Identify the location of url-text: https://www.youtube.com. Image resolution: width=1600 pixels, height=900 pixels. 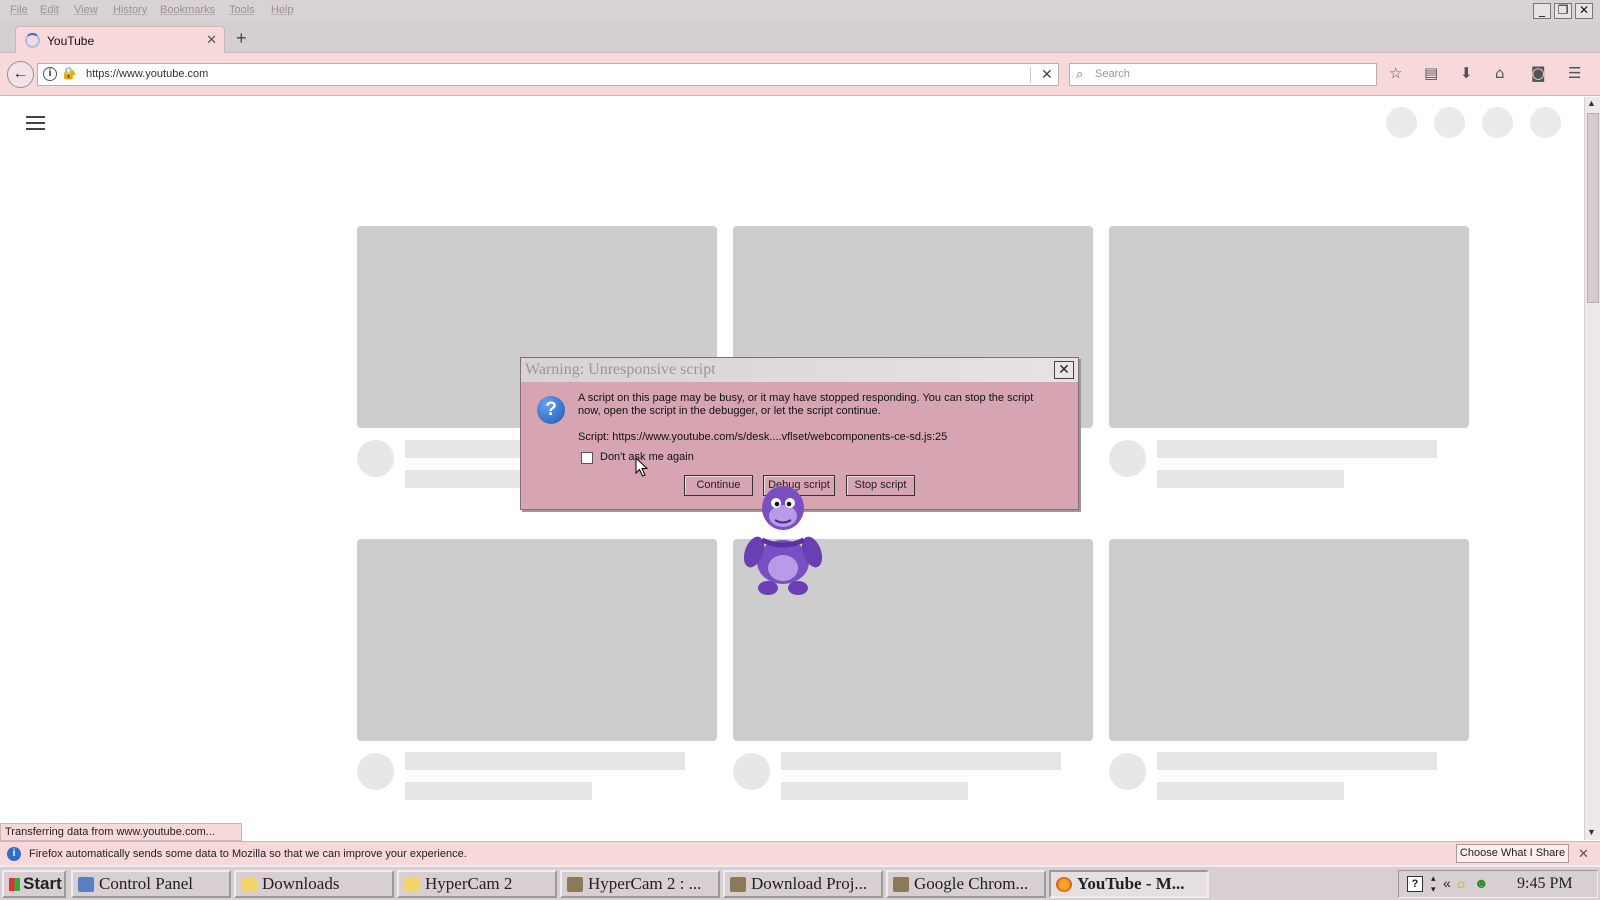
(147, 74).